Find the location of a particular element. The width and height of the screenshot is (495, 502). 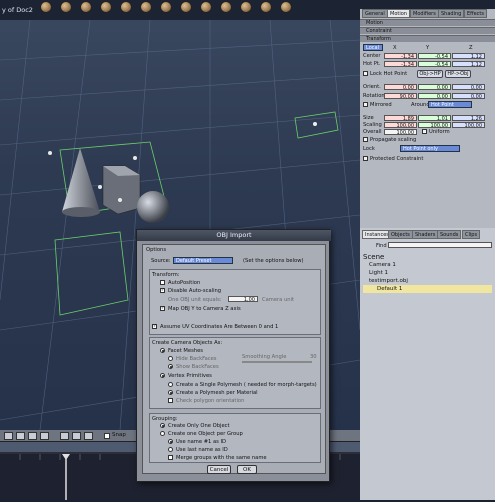

play-button is located at coordinates (20, 436).